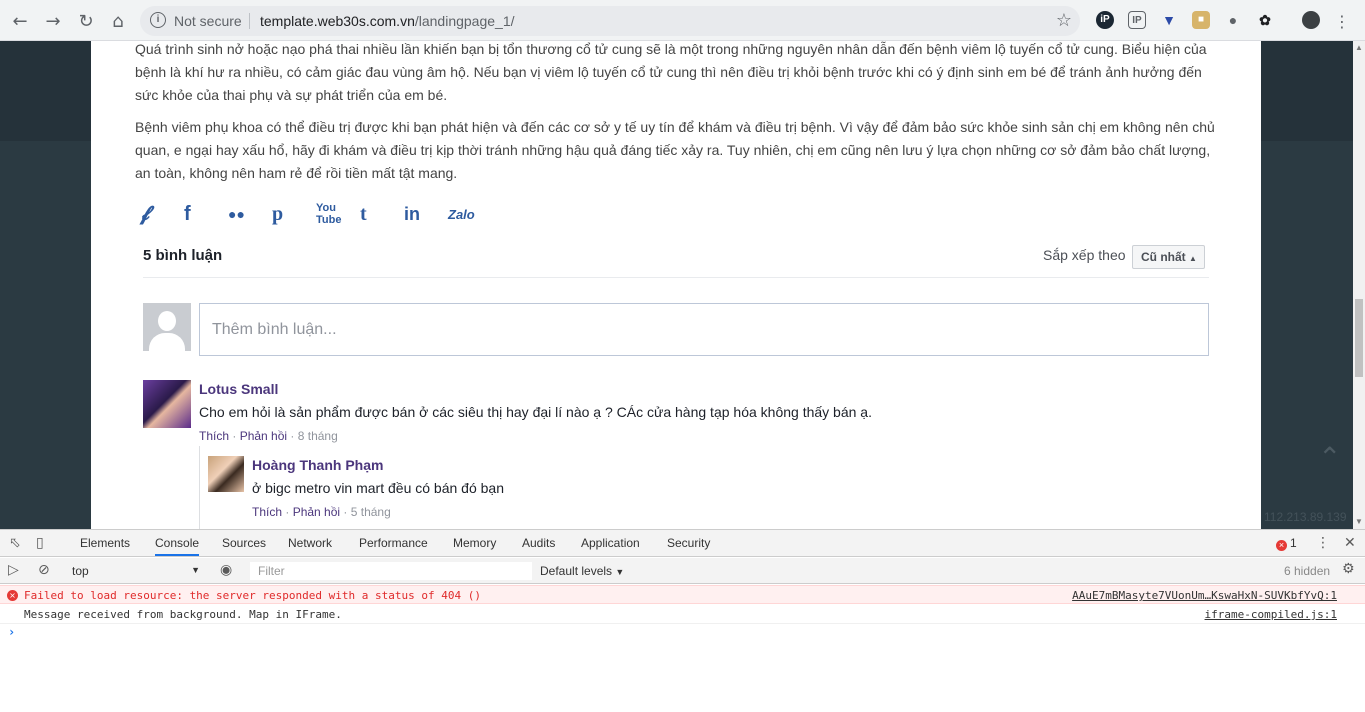 The width and height of the screenshot is (1365, 712). What do you see at coordinates (464, 21) in the screenshot?
I see `url-path: /landingpage_1/` at bounding box center [464, 21].